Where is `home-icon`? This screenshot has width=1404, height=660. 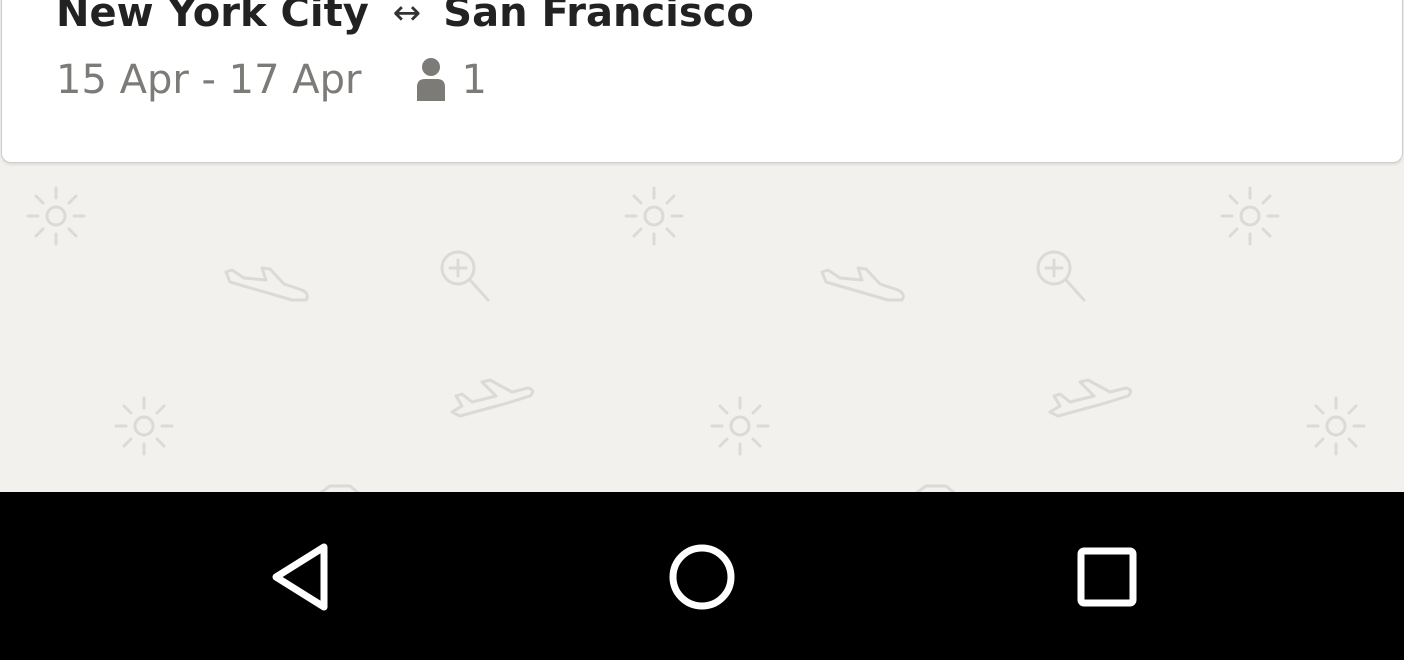 home-icon is located at coordinates (702, 577).